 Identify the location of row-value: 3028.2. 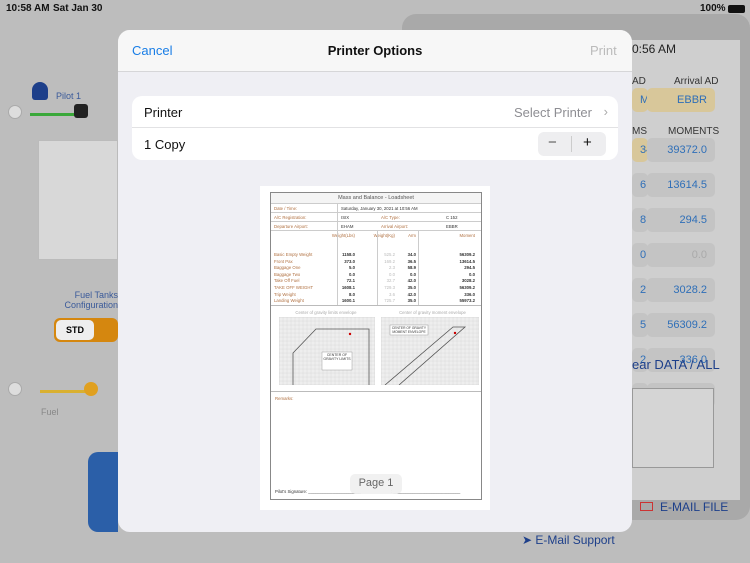
(468, 281).